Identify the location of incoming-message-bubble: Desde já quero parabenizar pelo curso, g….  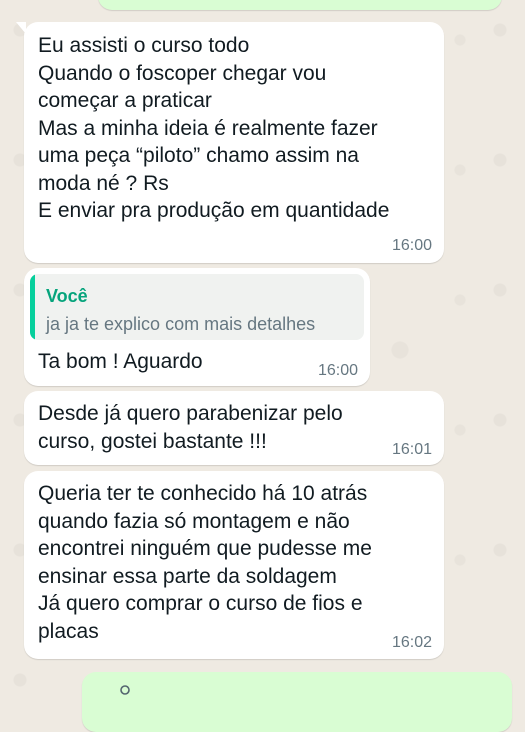
(234, 428).